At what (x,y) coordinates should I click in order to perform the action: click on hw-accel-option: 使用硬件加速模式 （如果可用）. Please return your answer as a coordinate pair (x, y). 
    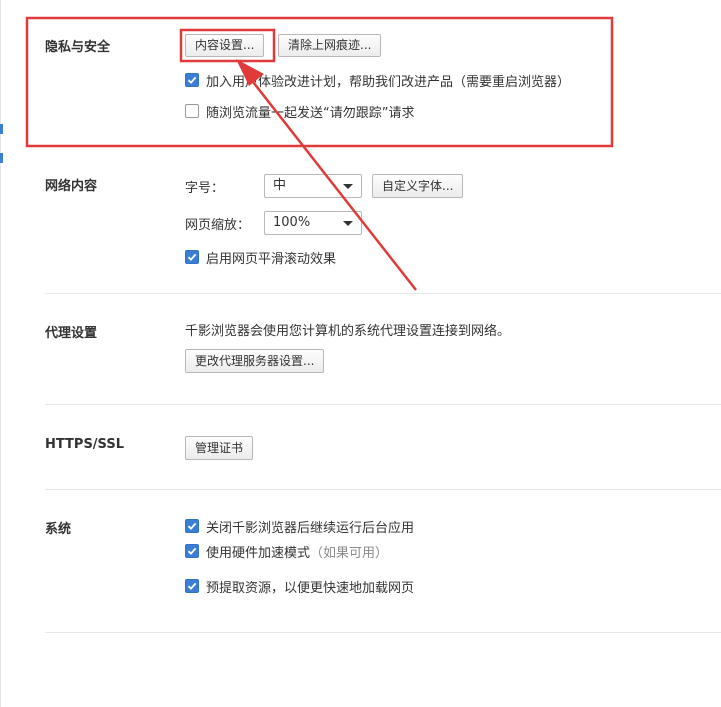
    Looking at the image, I should click on (287, 551).